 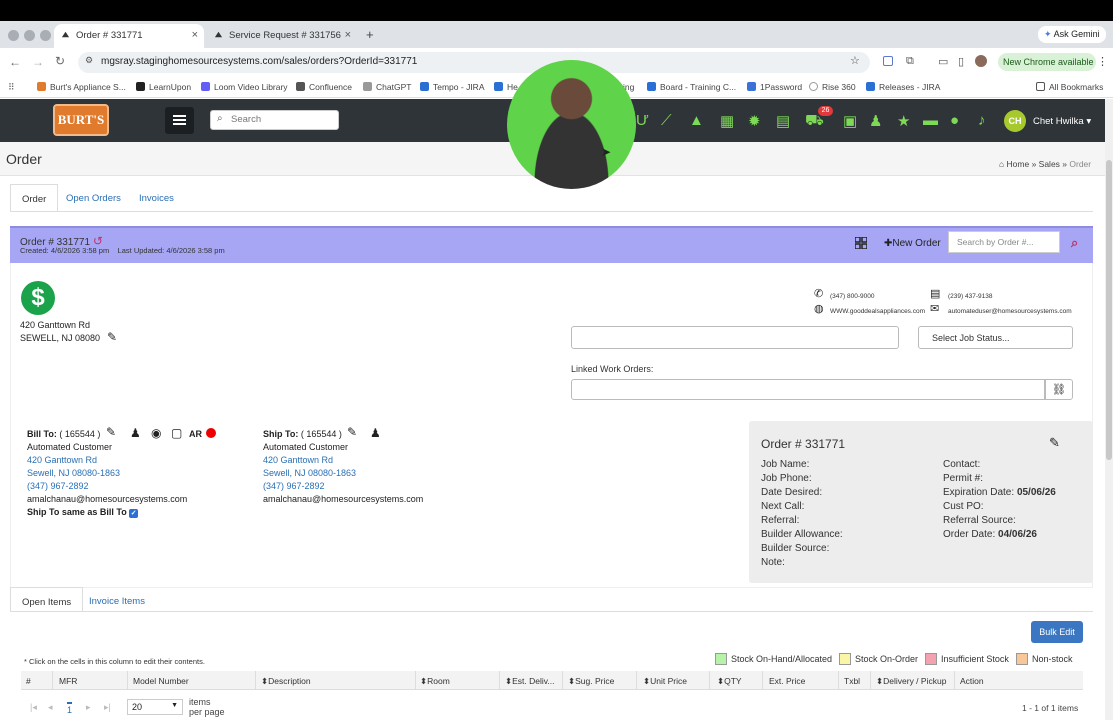 I want to click on page-size-select: 20 ▼, so click(x=155, y=707).